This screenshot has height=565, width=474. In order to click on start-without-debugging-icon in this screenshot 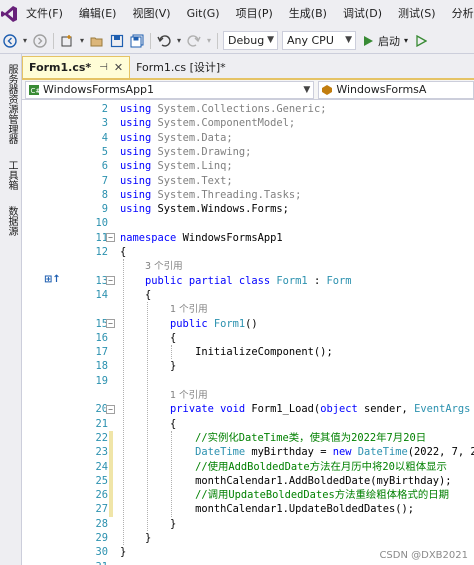, I will do `click(421, 41)`.